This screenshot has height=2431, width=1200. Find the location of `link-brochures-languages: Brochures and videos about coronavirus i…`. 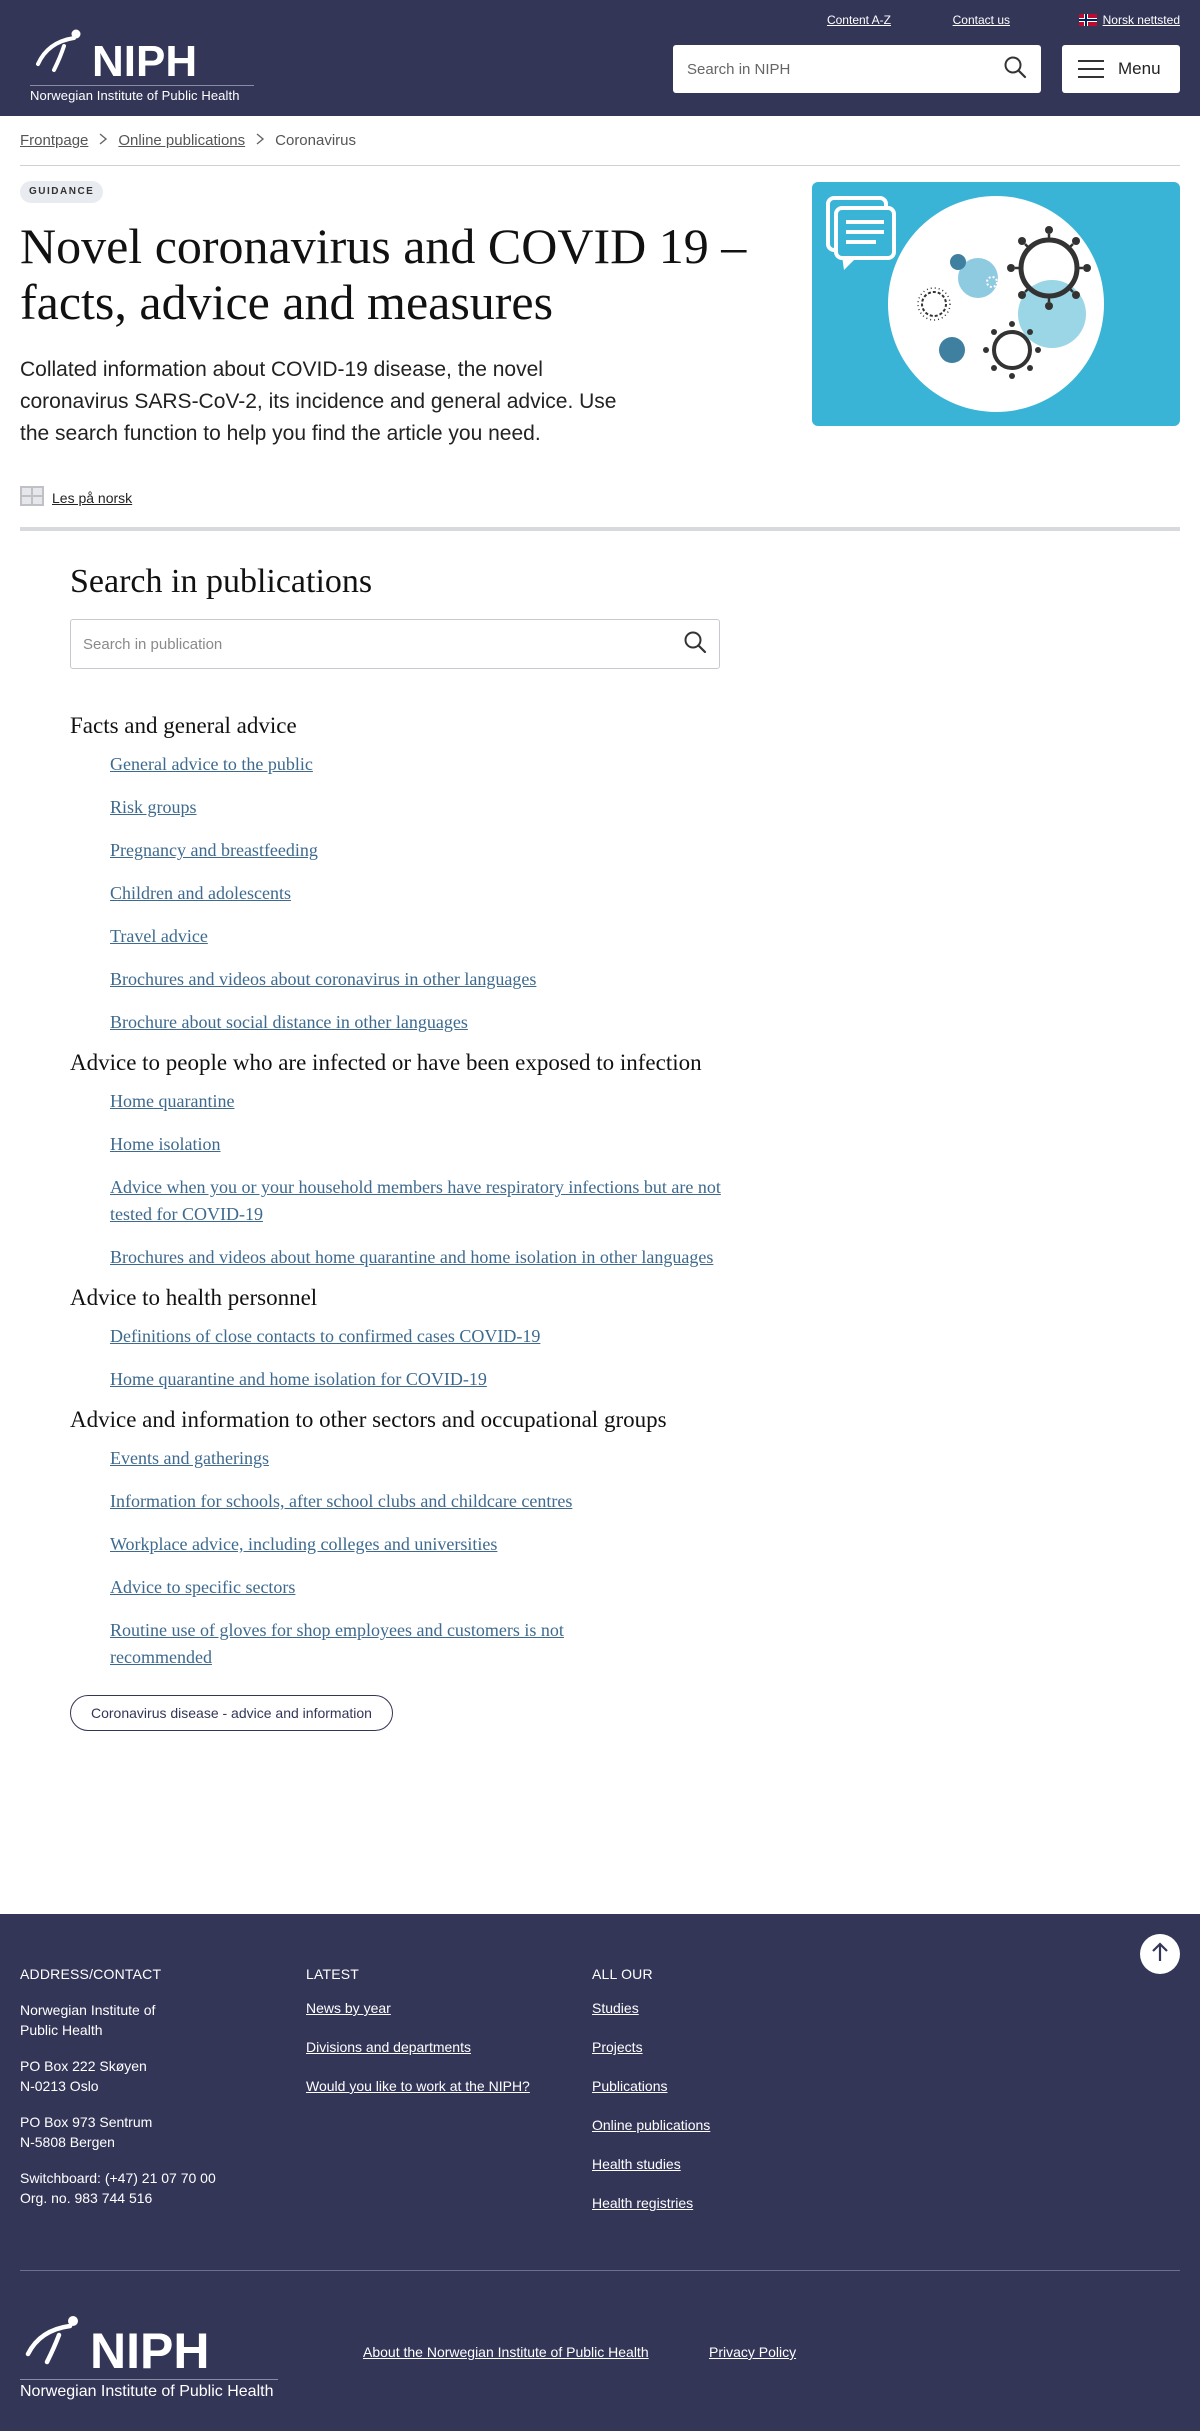

link-brochures-languages: Brochures and videos about coronavirus i… is located at coordinates (323, 979).